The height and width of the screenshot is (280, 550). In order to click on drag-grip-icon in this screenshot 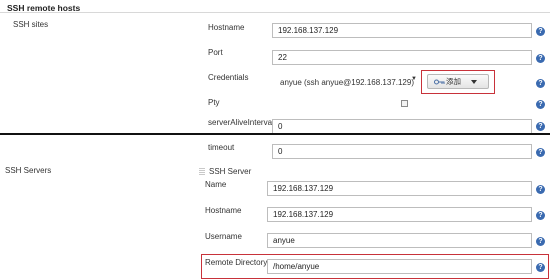, I will do `click(202, 172)`.